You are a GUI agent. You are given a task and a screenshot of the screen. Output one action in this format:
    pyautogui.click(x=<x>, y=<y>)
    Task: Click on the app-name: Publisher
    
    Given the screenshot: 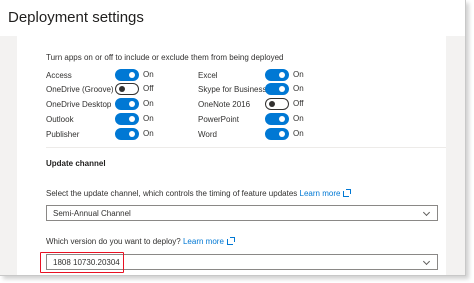 What is the action you would take?
    pyautogui.click(x=63, y=134)
    